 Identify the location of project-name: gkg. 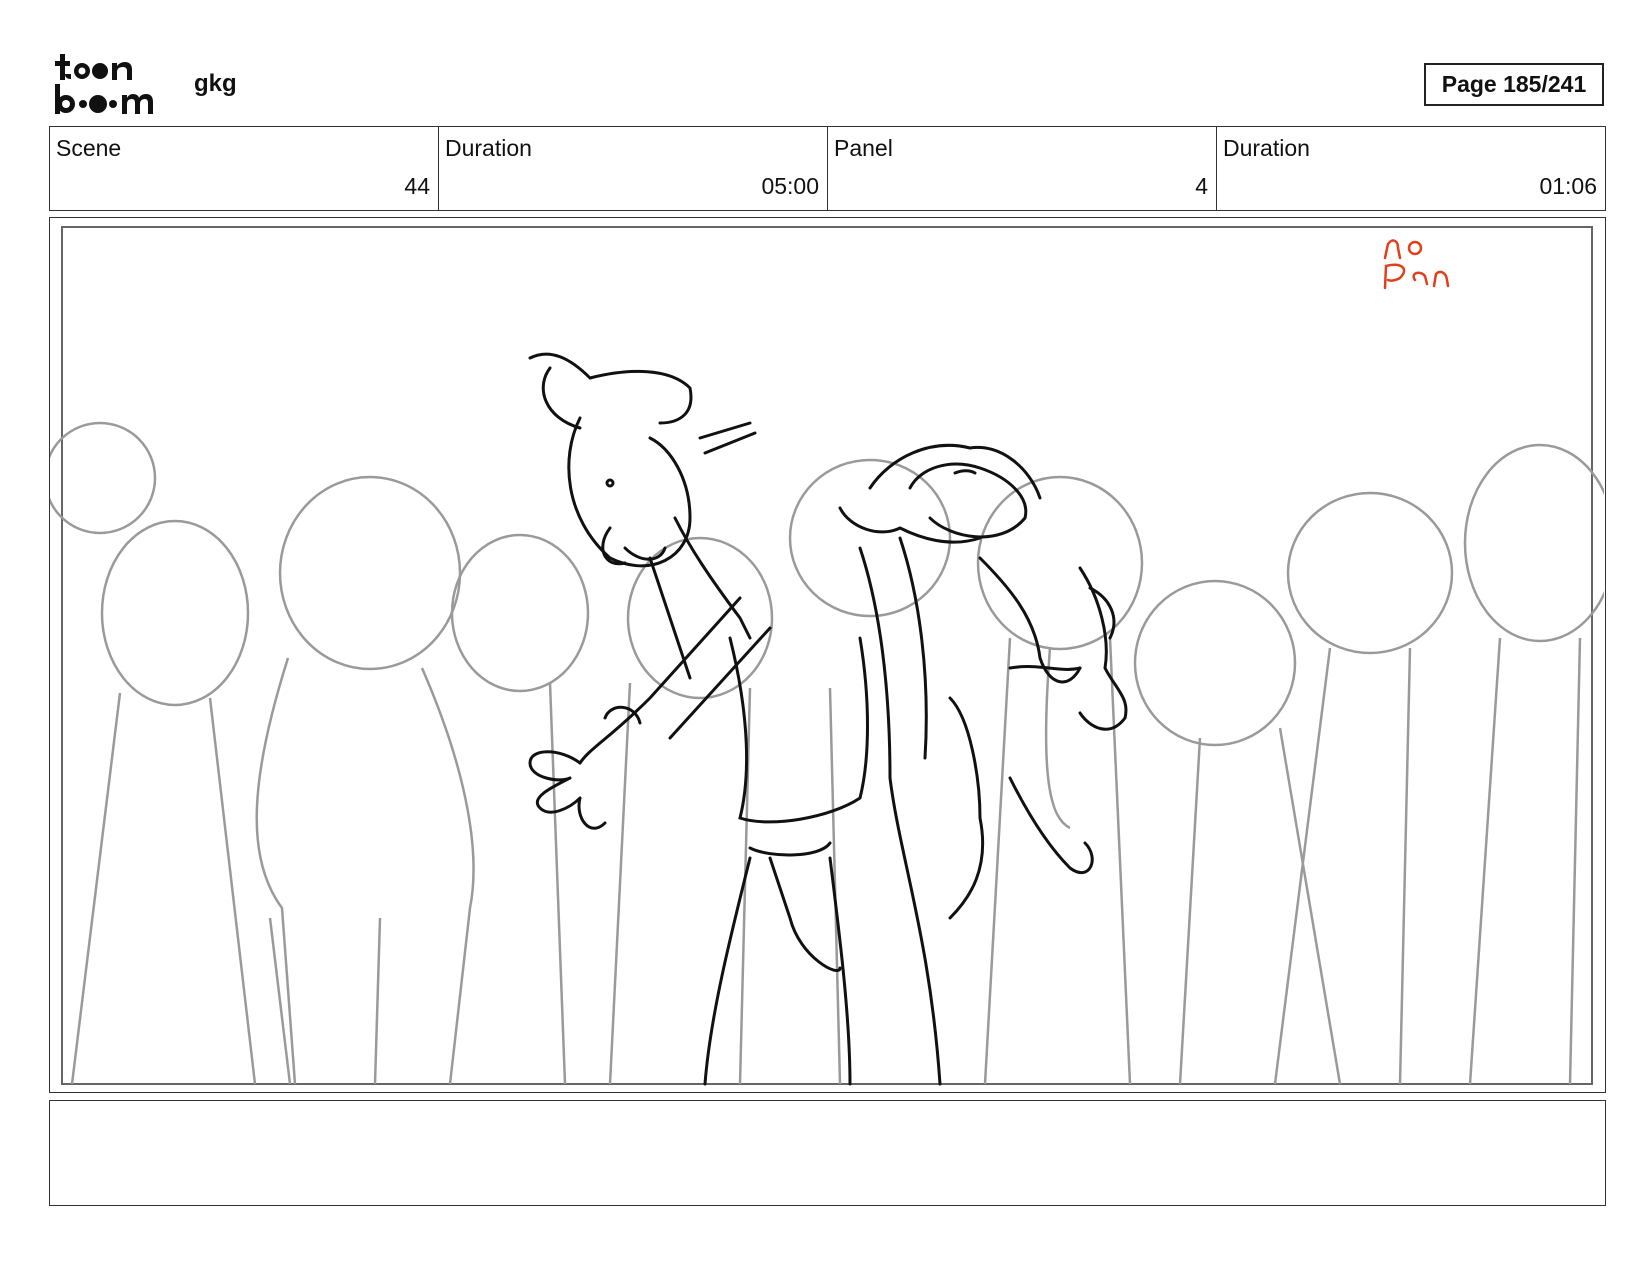
(215, 83).